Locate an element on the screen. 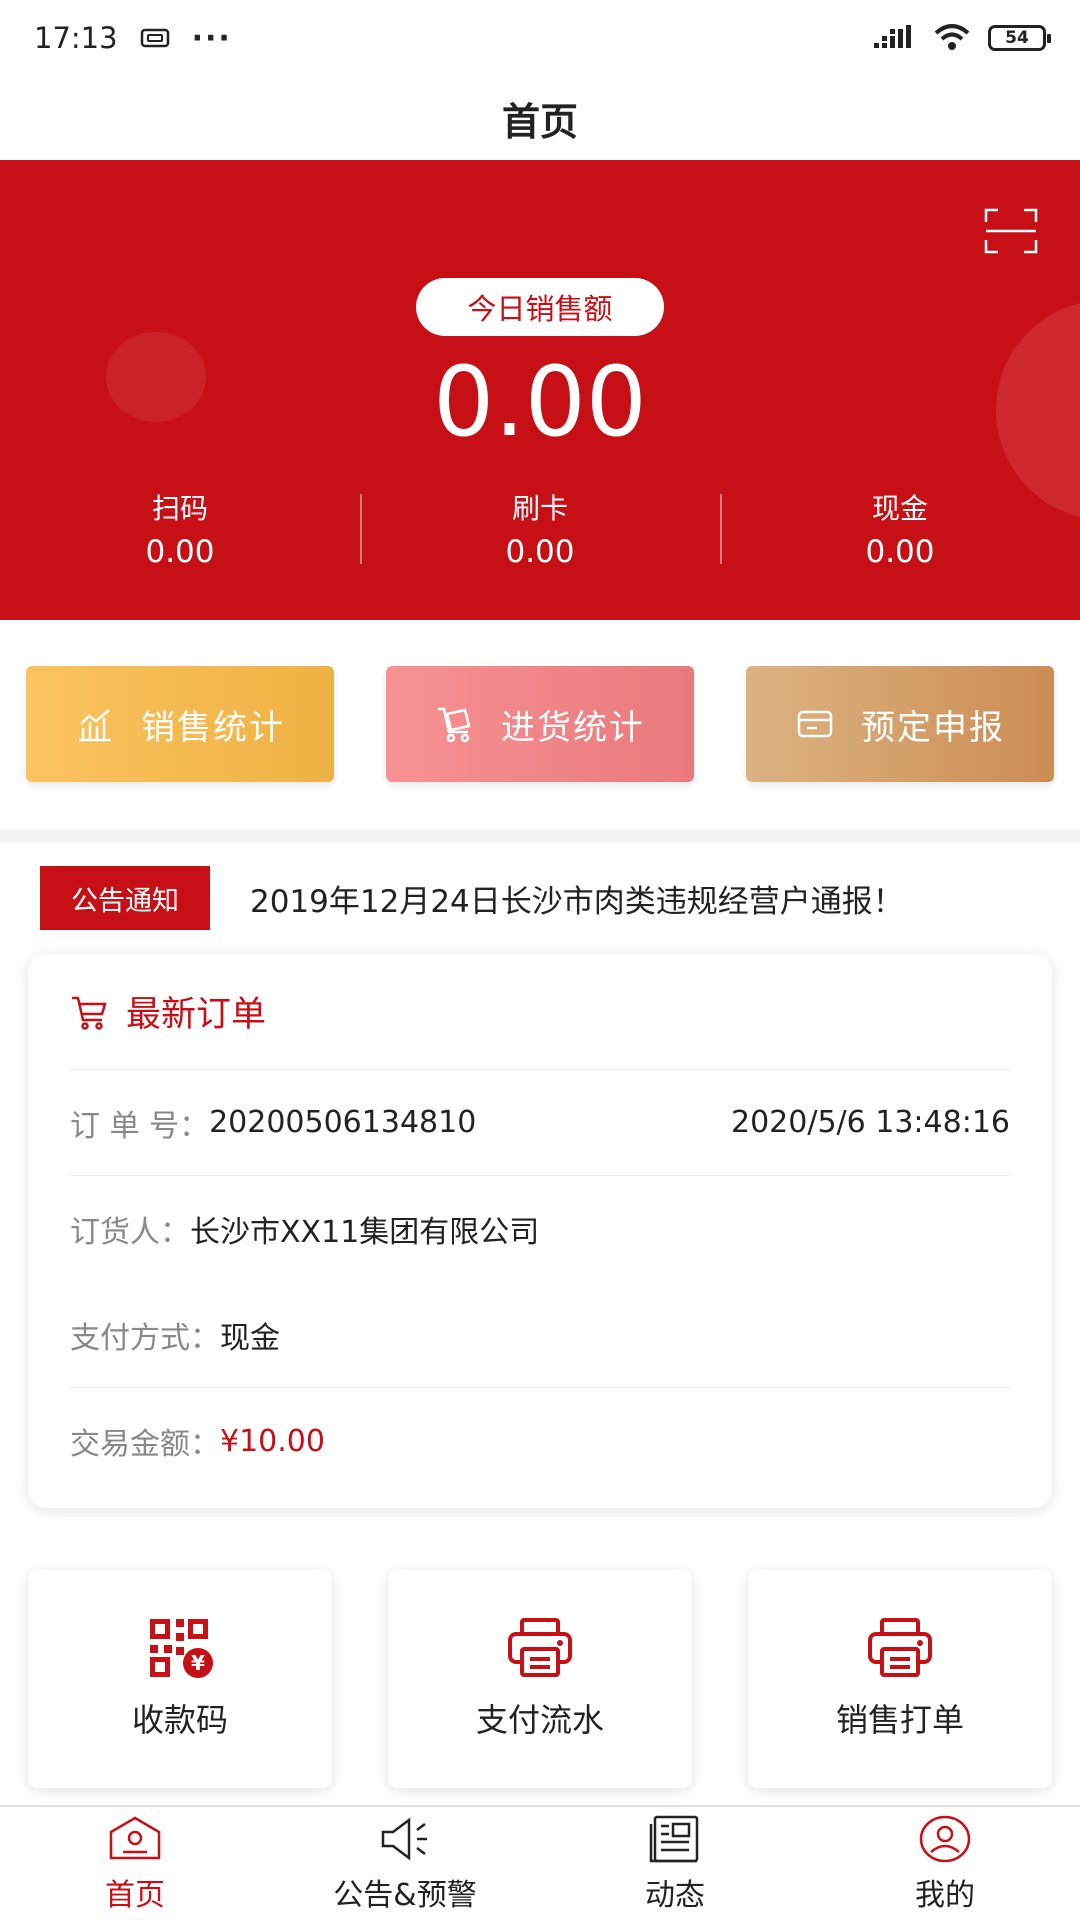  reservation-report-button: 预定申报 is located at coordinates (900, 724).